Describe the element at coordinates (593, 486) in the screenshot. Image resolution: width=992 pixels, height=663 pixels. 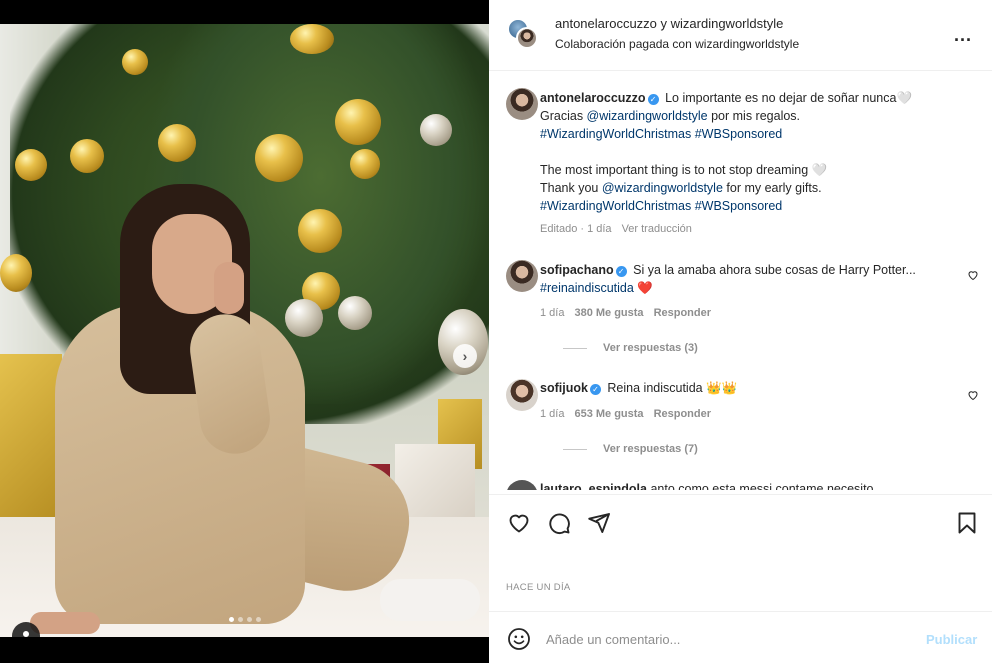
I see `commenter-username: lautaro_espindola` at that location.